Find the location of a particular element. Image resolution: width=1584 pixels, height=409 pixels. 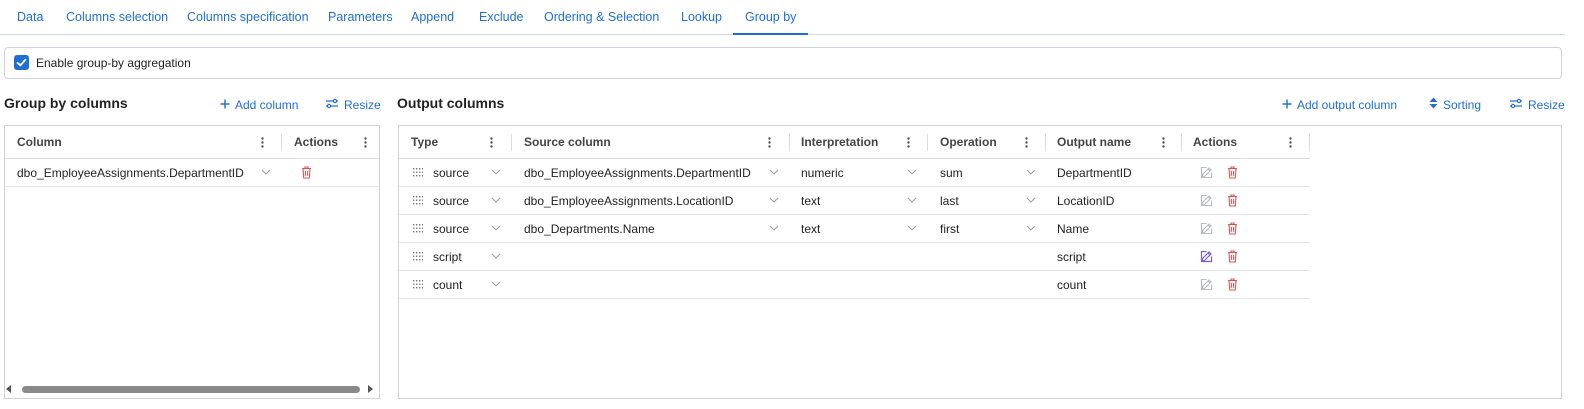

header-actions: Actions is located at coordinates (1215, 142).